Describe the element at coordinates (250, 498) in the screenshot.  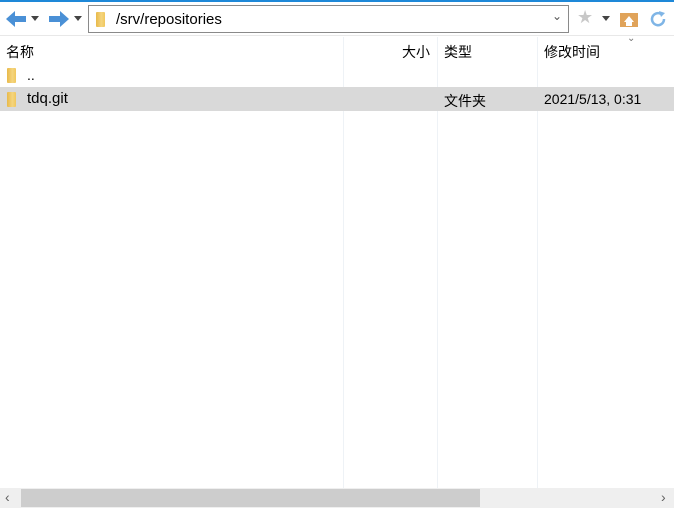
I see `scrollbar-thumb` at that location.